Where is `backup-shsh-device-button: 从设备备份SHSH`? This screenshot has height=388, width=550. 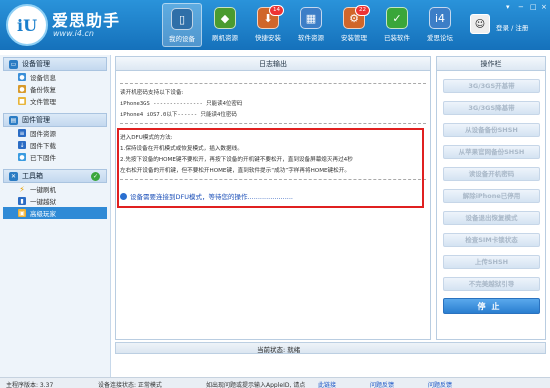 backup-shsh-device-button: 从设备备份SHSH is located at coordinates (491, 130).